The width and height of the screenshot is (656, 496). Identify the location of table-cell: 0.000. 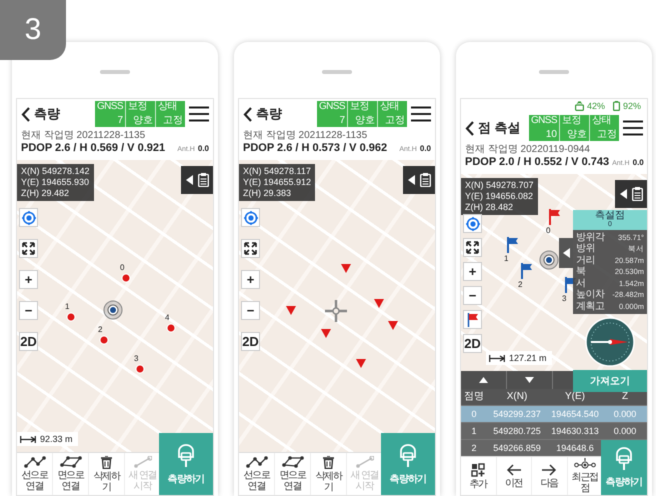
(625, 430).